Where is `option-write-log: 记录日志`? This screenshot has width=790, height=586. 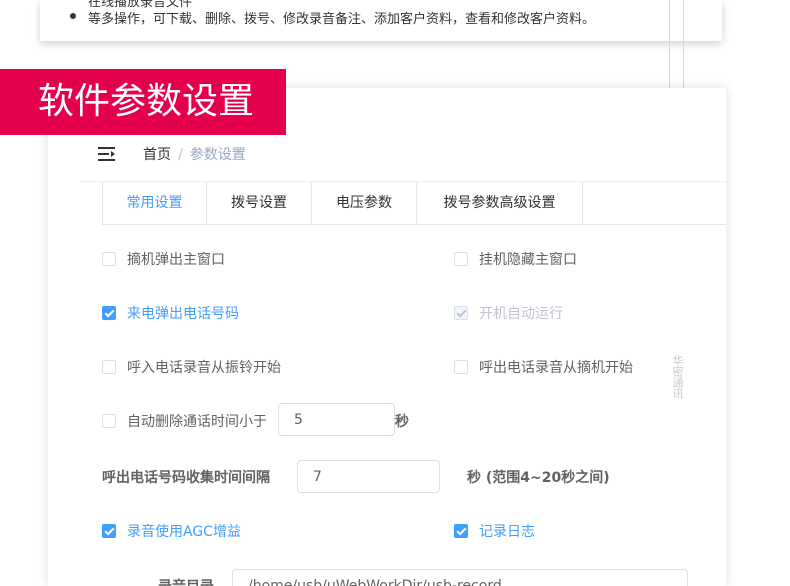
option-write-log: 记录日志 is located at coordinates (494, 531).